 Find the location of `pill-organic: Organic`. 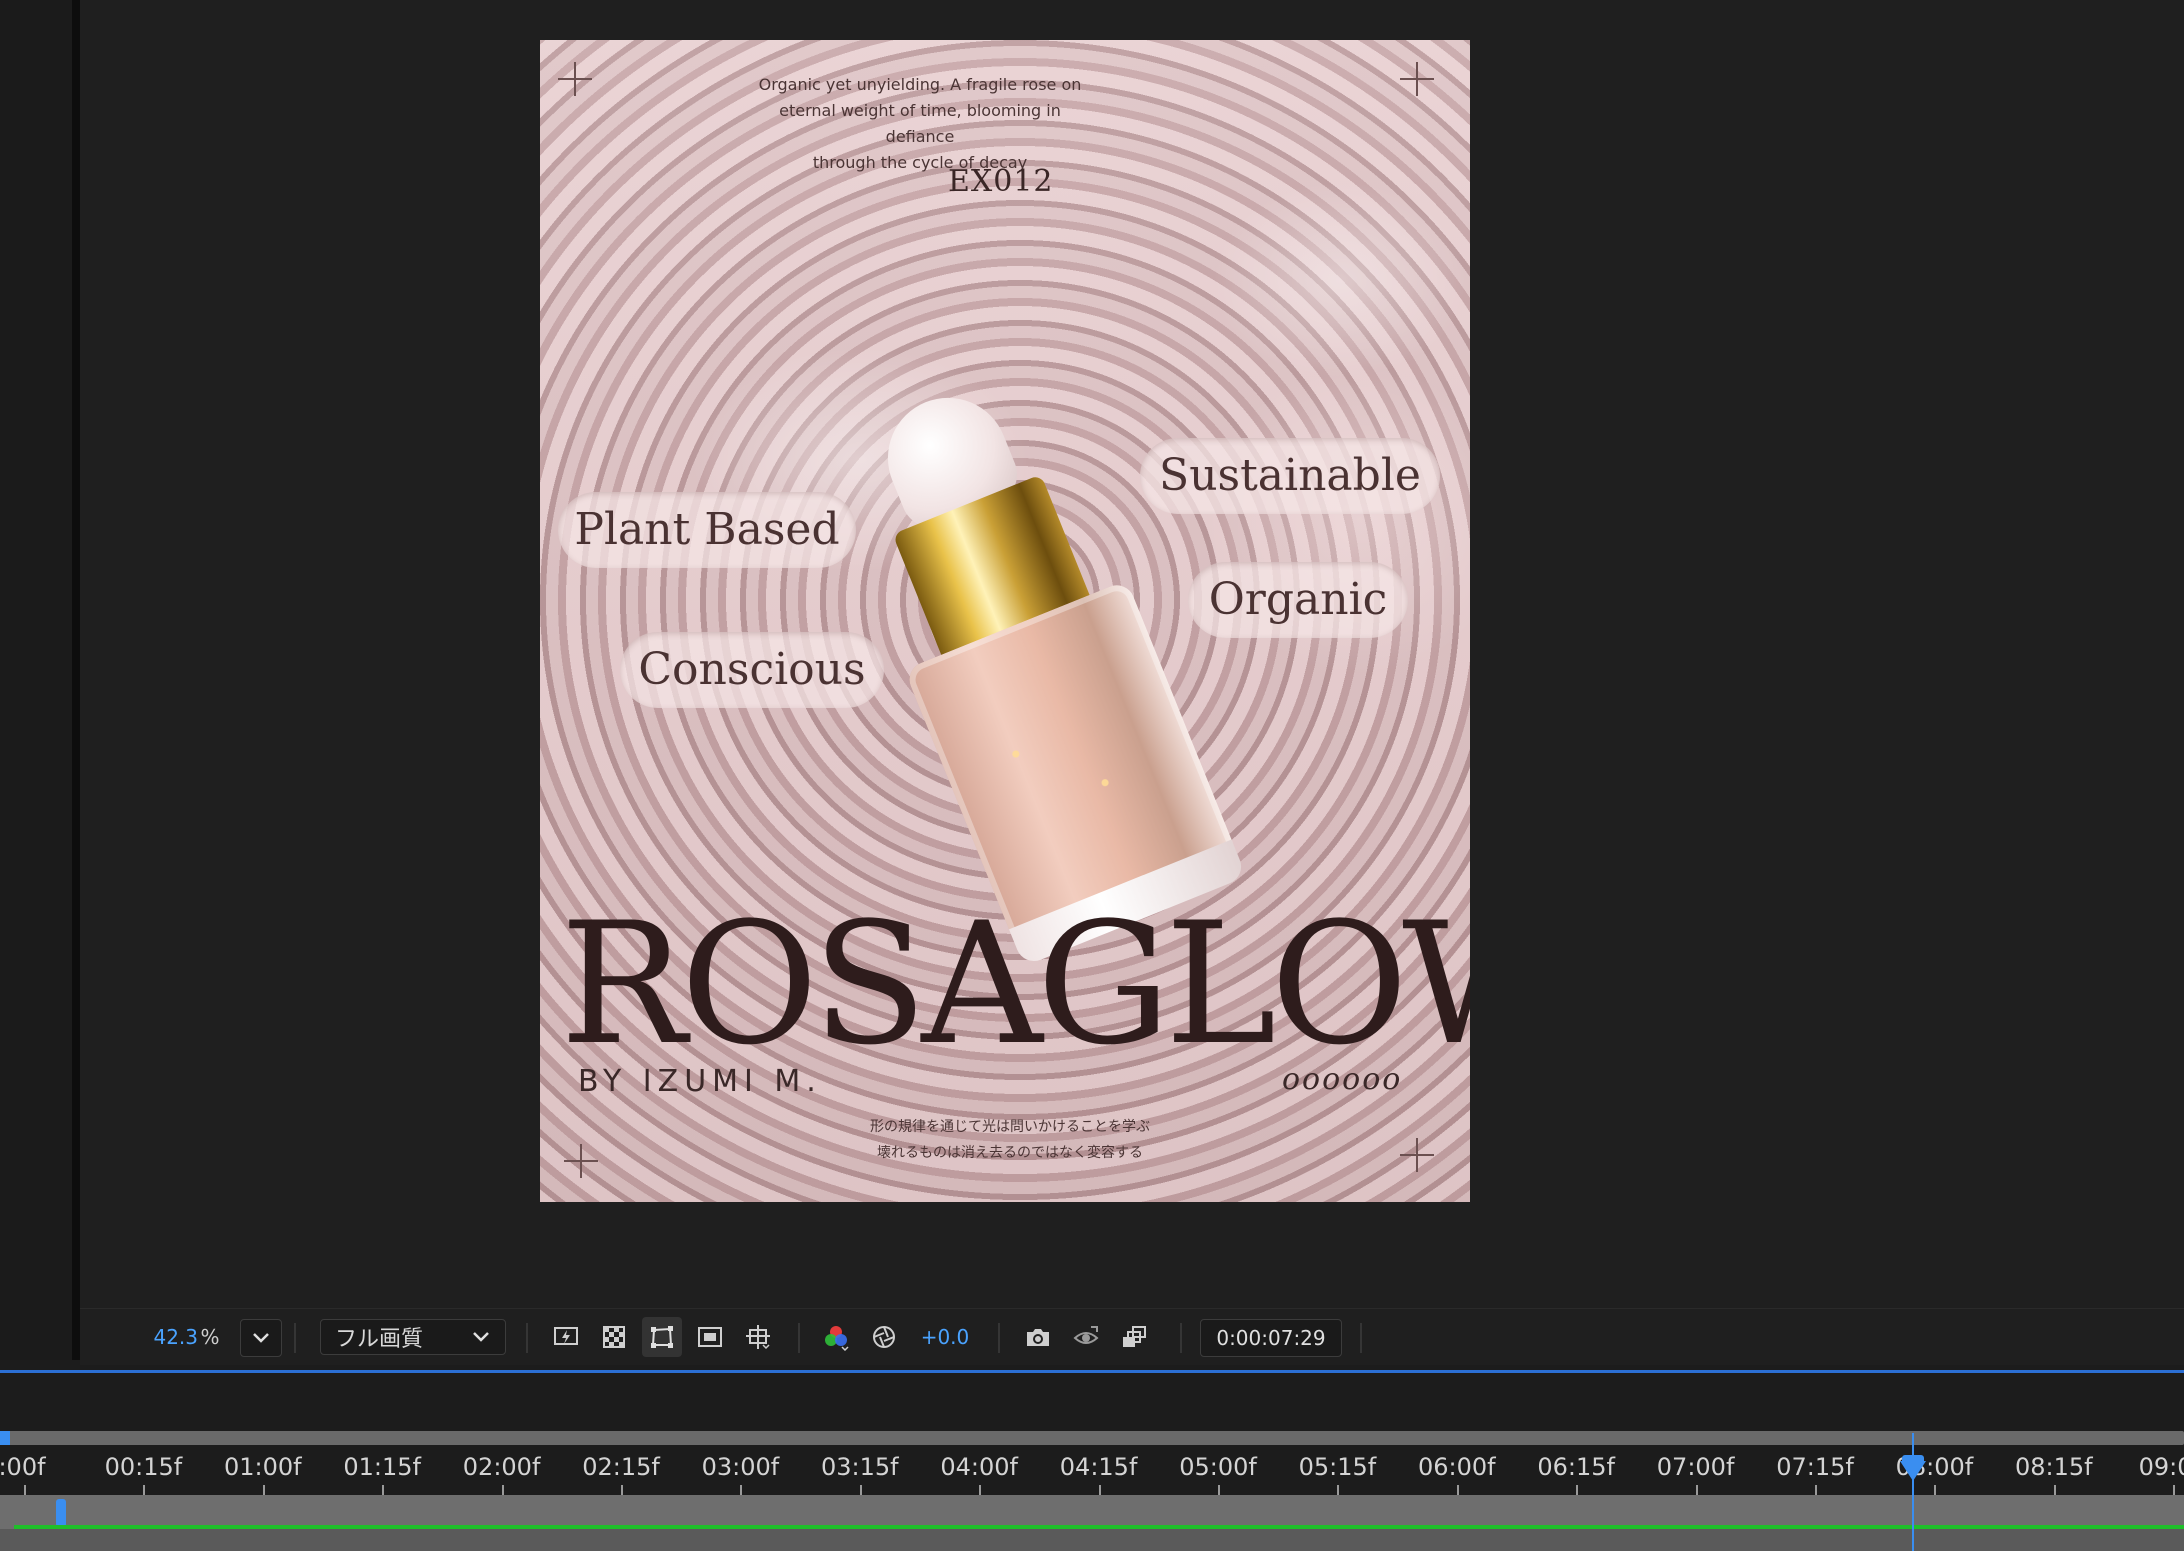

pill-organic: Organic is located at coordinates (1298, 600).